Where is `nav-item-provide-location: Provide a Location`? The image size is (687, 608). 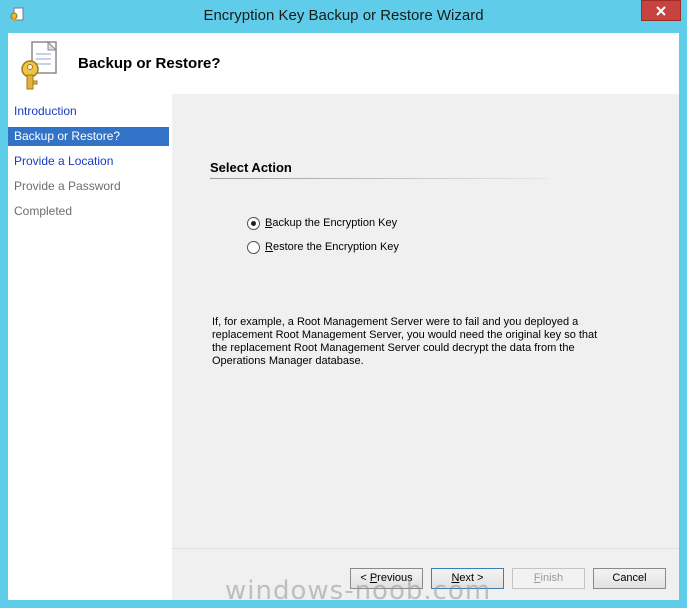
nav-item-provide-location: Provide a Location is located at coordinates (88, 161).